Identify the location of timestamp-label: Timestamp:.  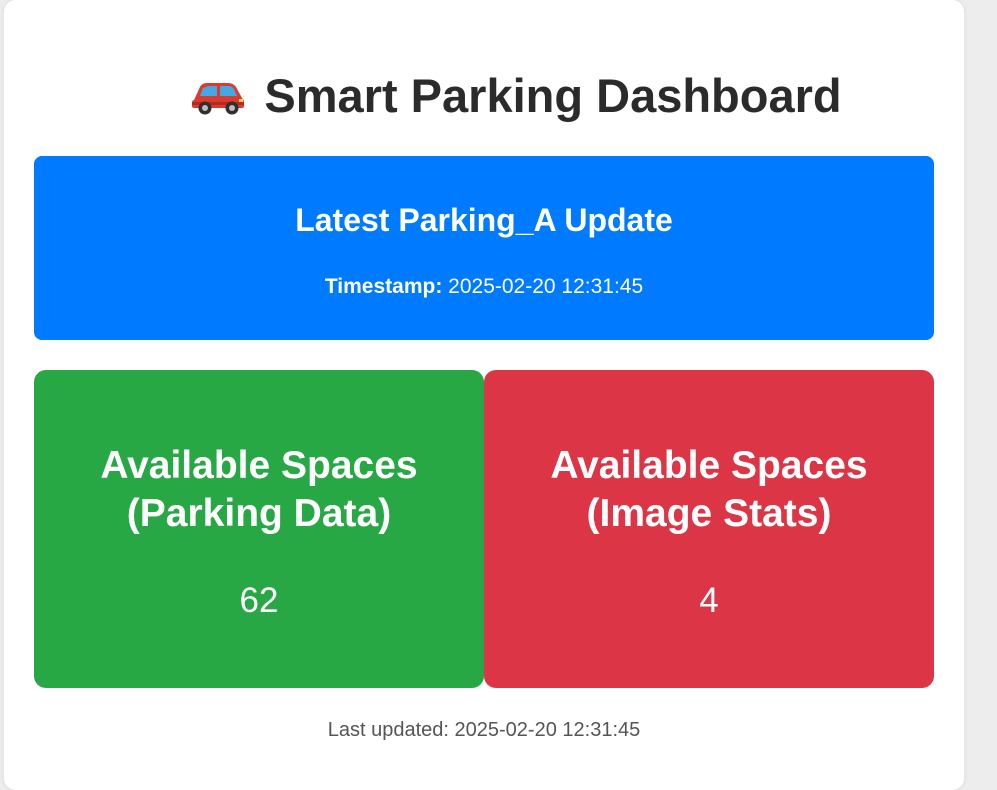
(383, 286).